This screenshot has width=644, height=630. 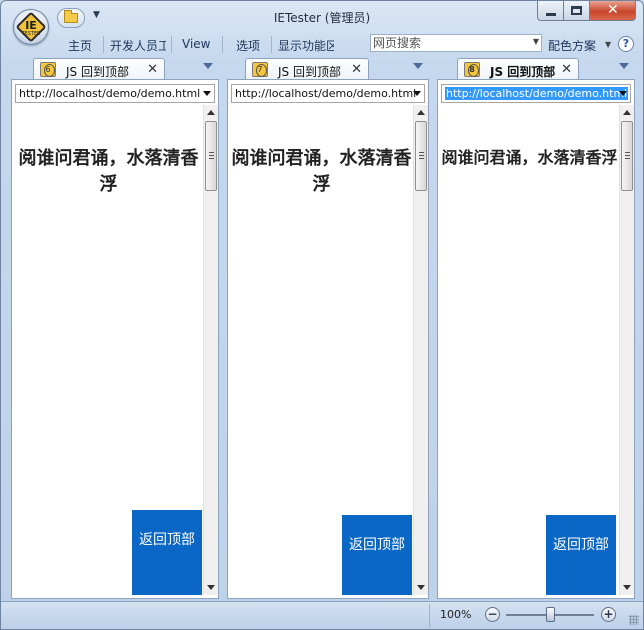 I want to click on web-search-input, so click(x=451, y=43).